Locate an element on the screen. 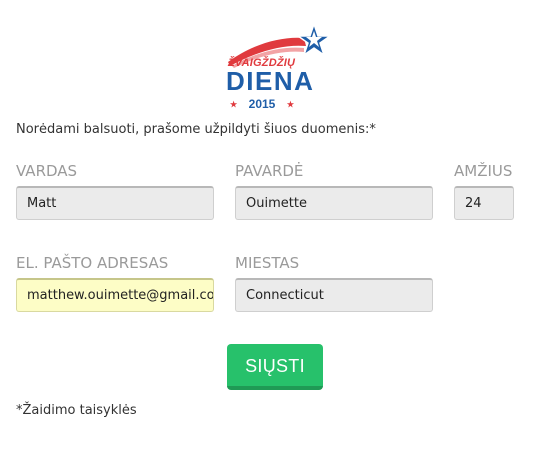 This screenshot has height=458, width=540. name-label: VARDAS is located at coordinates (47, 171).